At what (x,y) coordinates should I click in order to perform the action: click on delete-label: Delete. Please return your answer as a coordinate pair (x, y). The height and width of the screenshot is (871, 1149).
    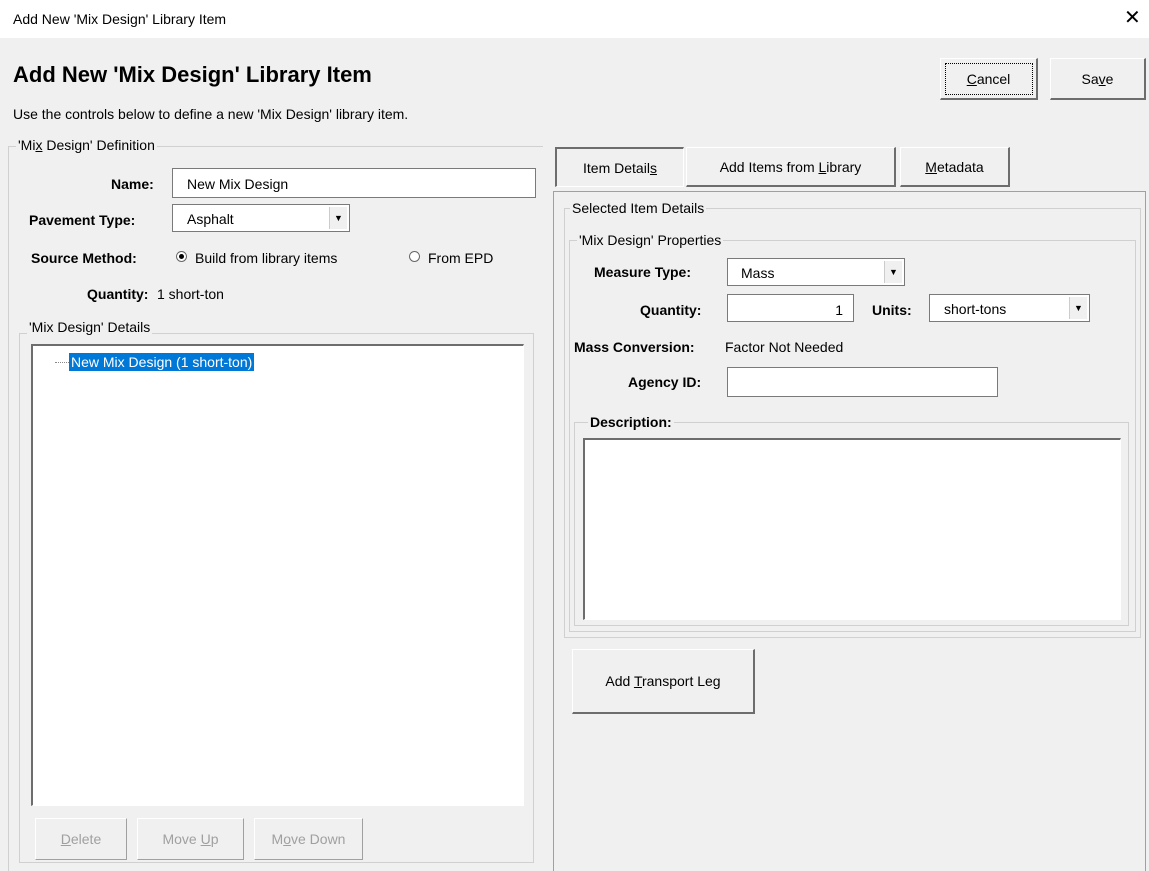
    Looking at the image, I should click on (81, 839).